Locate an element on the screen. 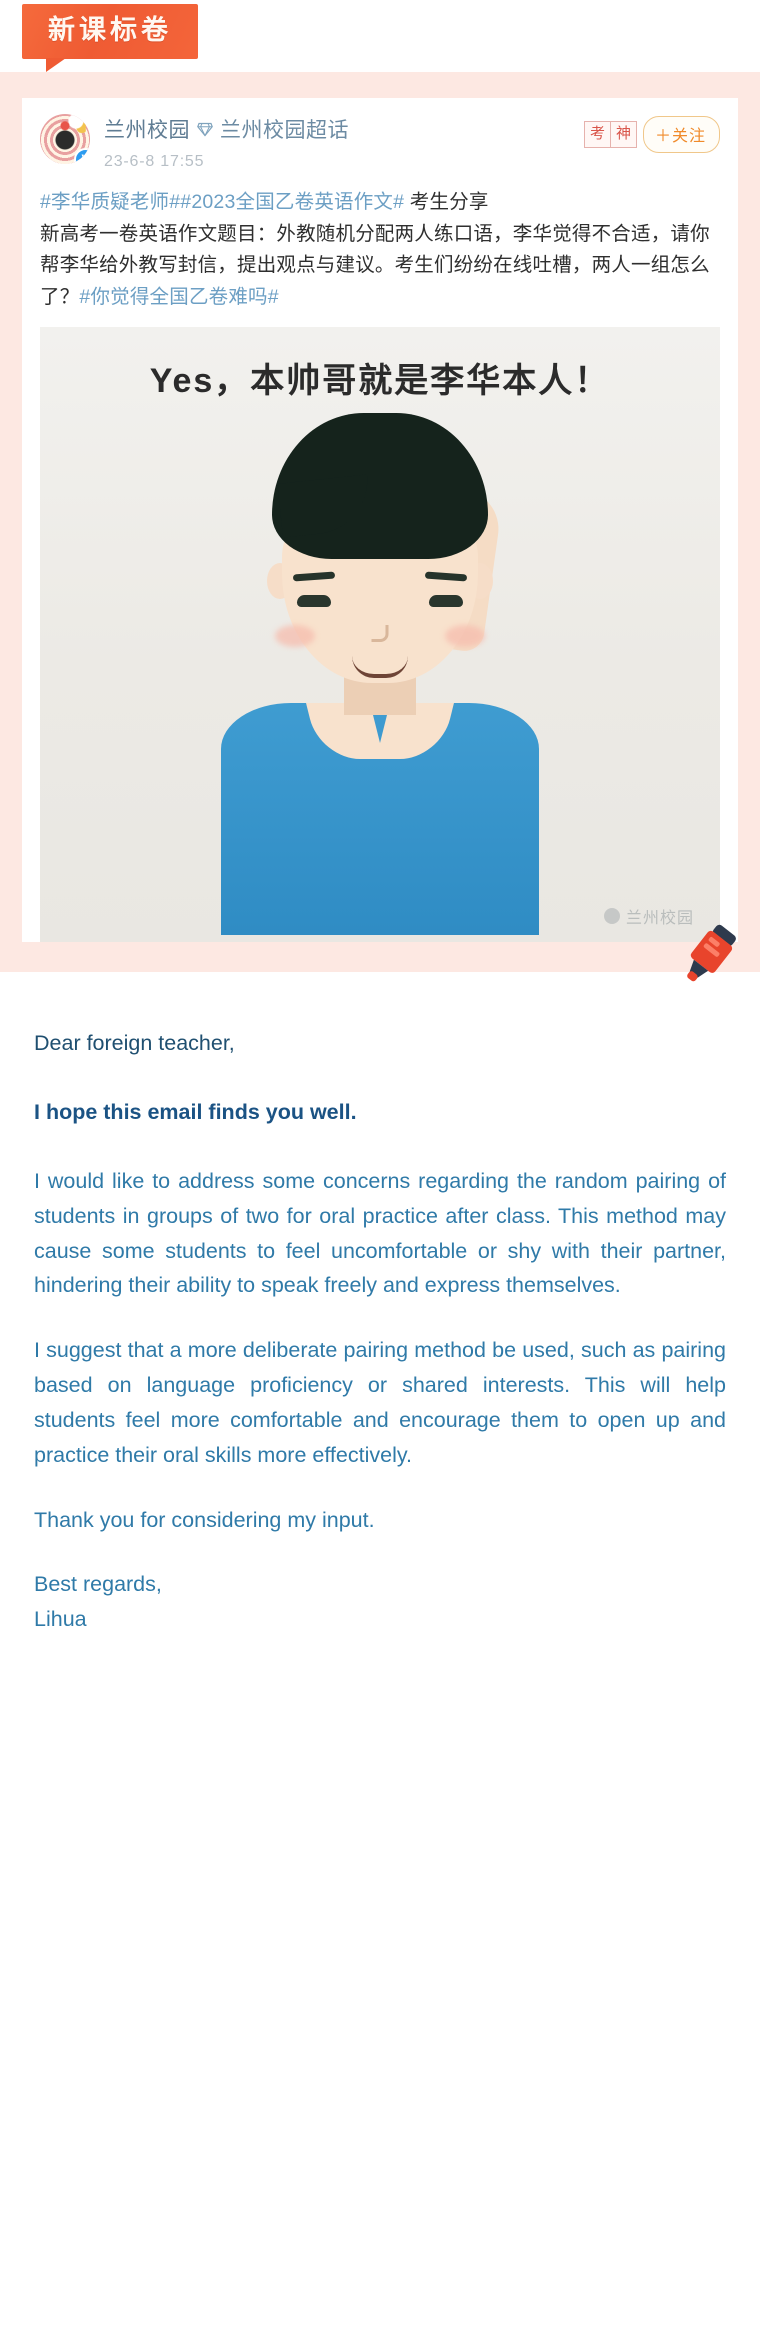 This screenshot has height=2336, width=760. boy-cheek-left is located at coordinates (295, 636).